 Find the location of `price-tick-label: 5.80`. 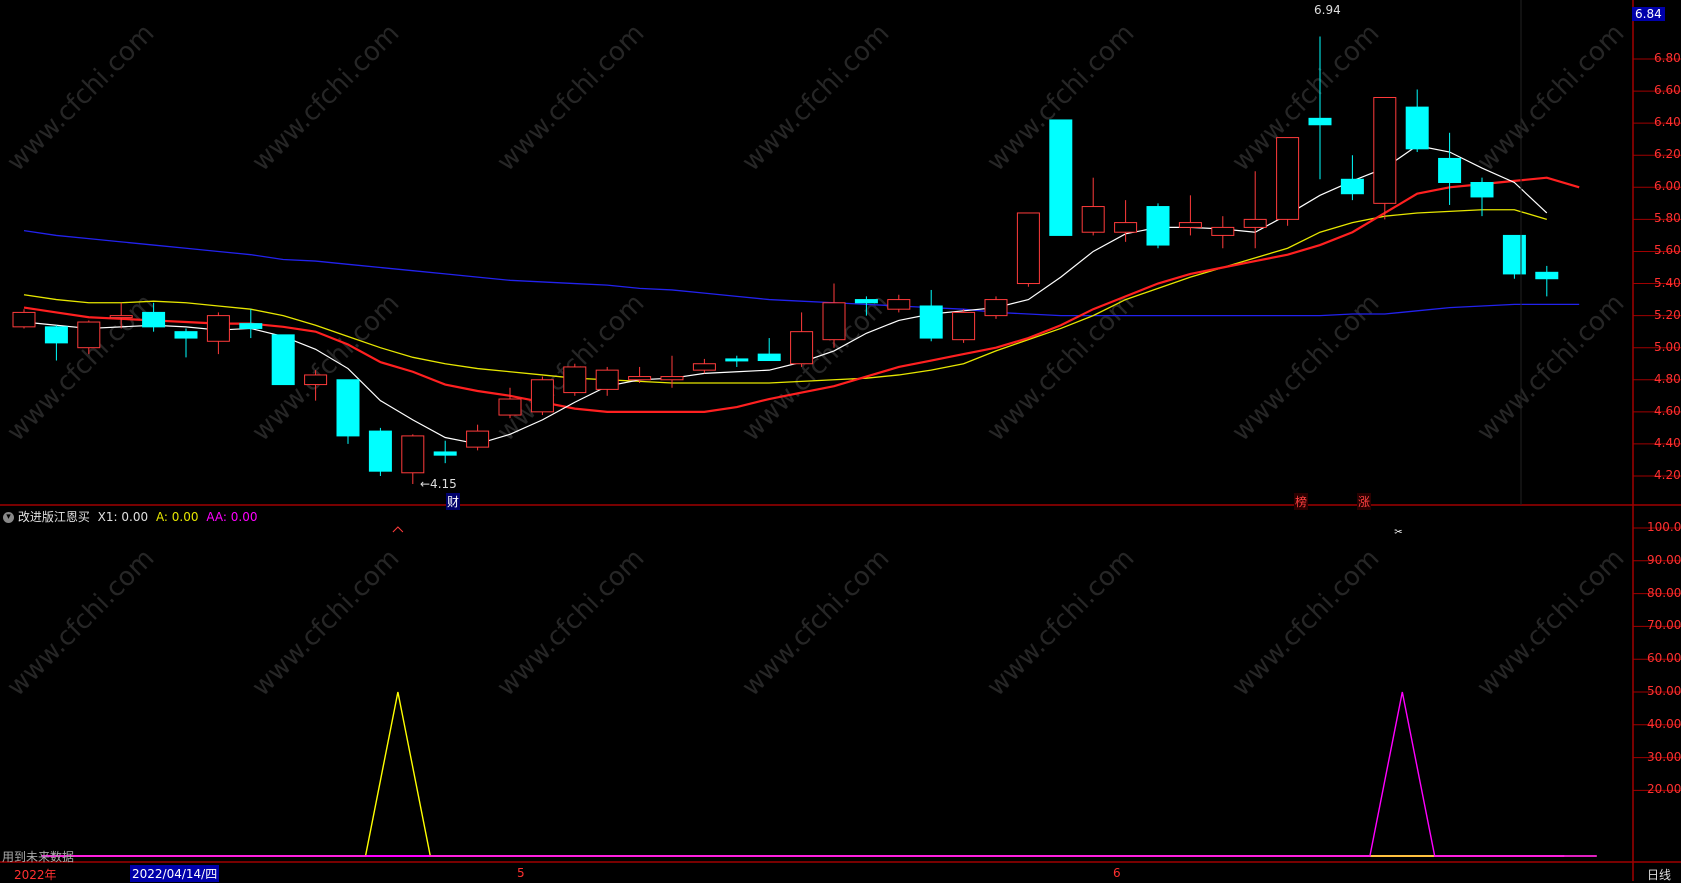

price-tick-label: 5.80 is located at coordinates (1667, 218).